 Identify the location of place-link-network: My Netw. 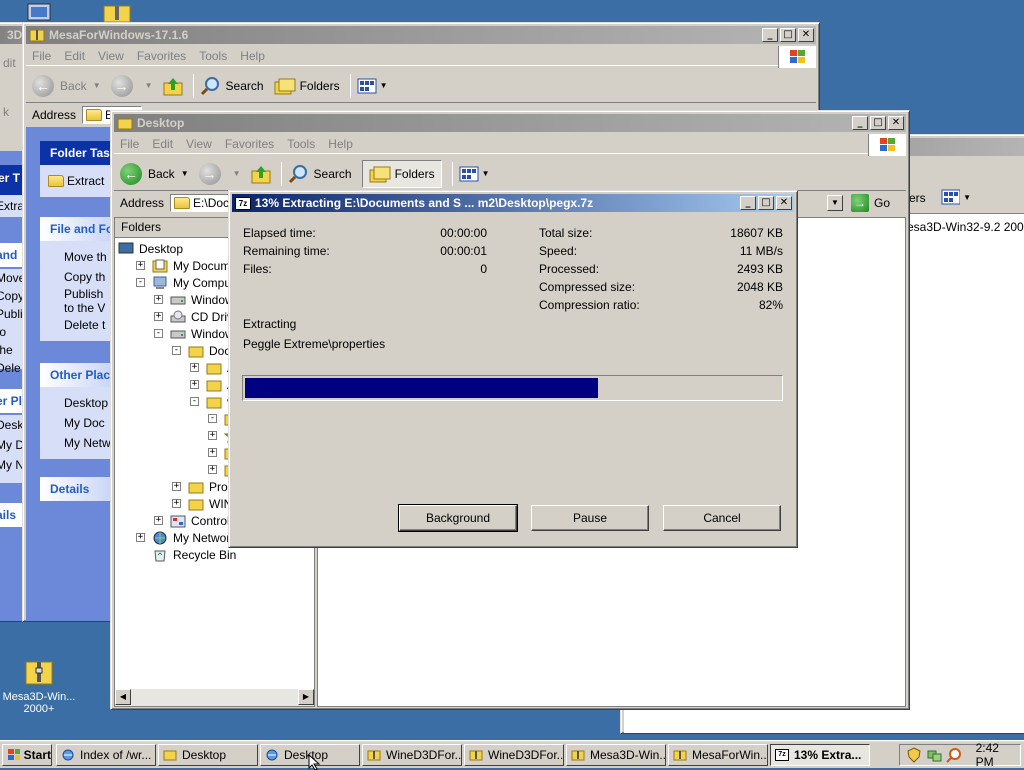
(79, 443).